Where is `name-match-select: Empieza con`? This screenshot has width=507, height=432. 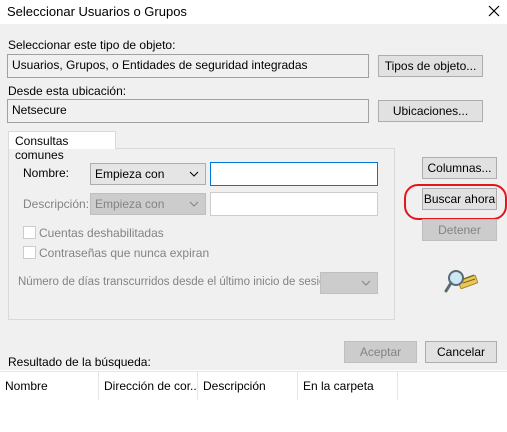
name-match-select: Empieza con is located at coordinates (148, 174).